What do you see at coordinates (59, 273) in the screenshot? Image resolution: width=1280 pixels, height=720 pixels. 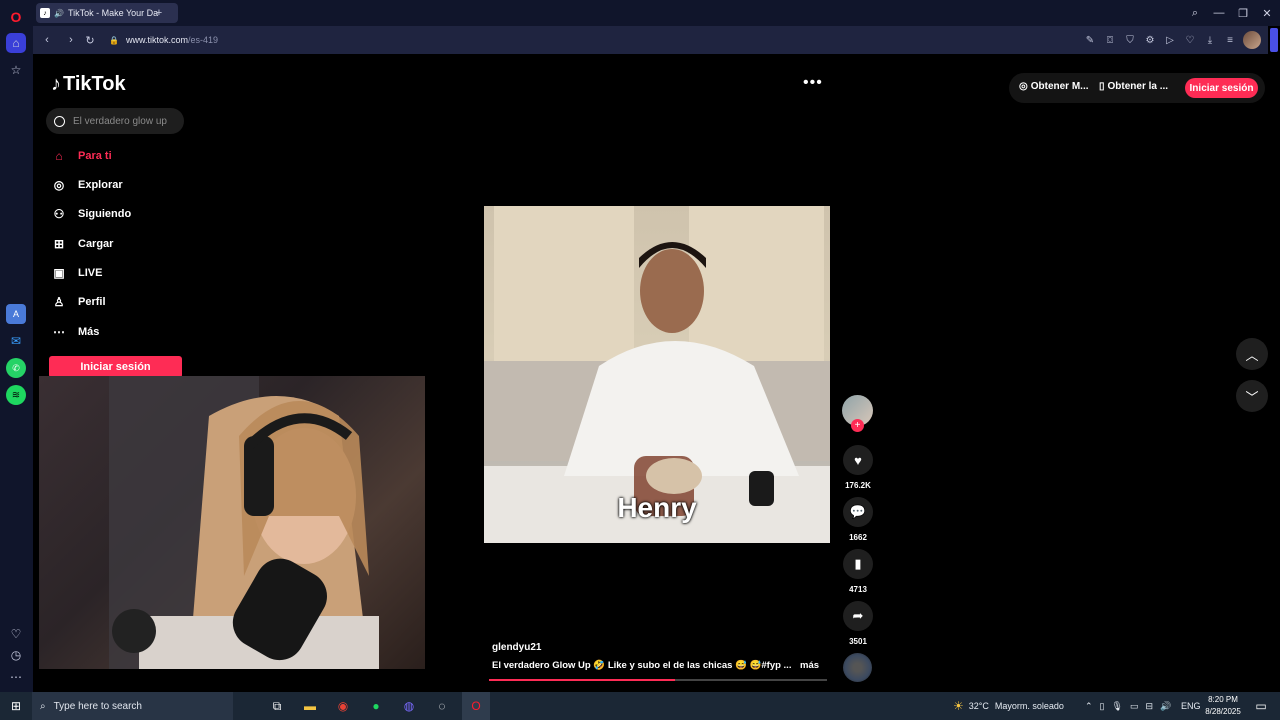 I see `live-icon: ▣` at bounding box center [59, 273].